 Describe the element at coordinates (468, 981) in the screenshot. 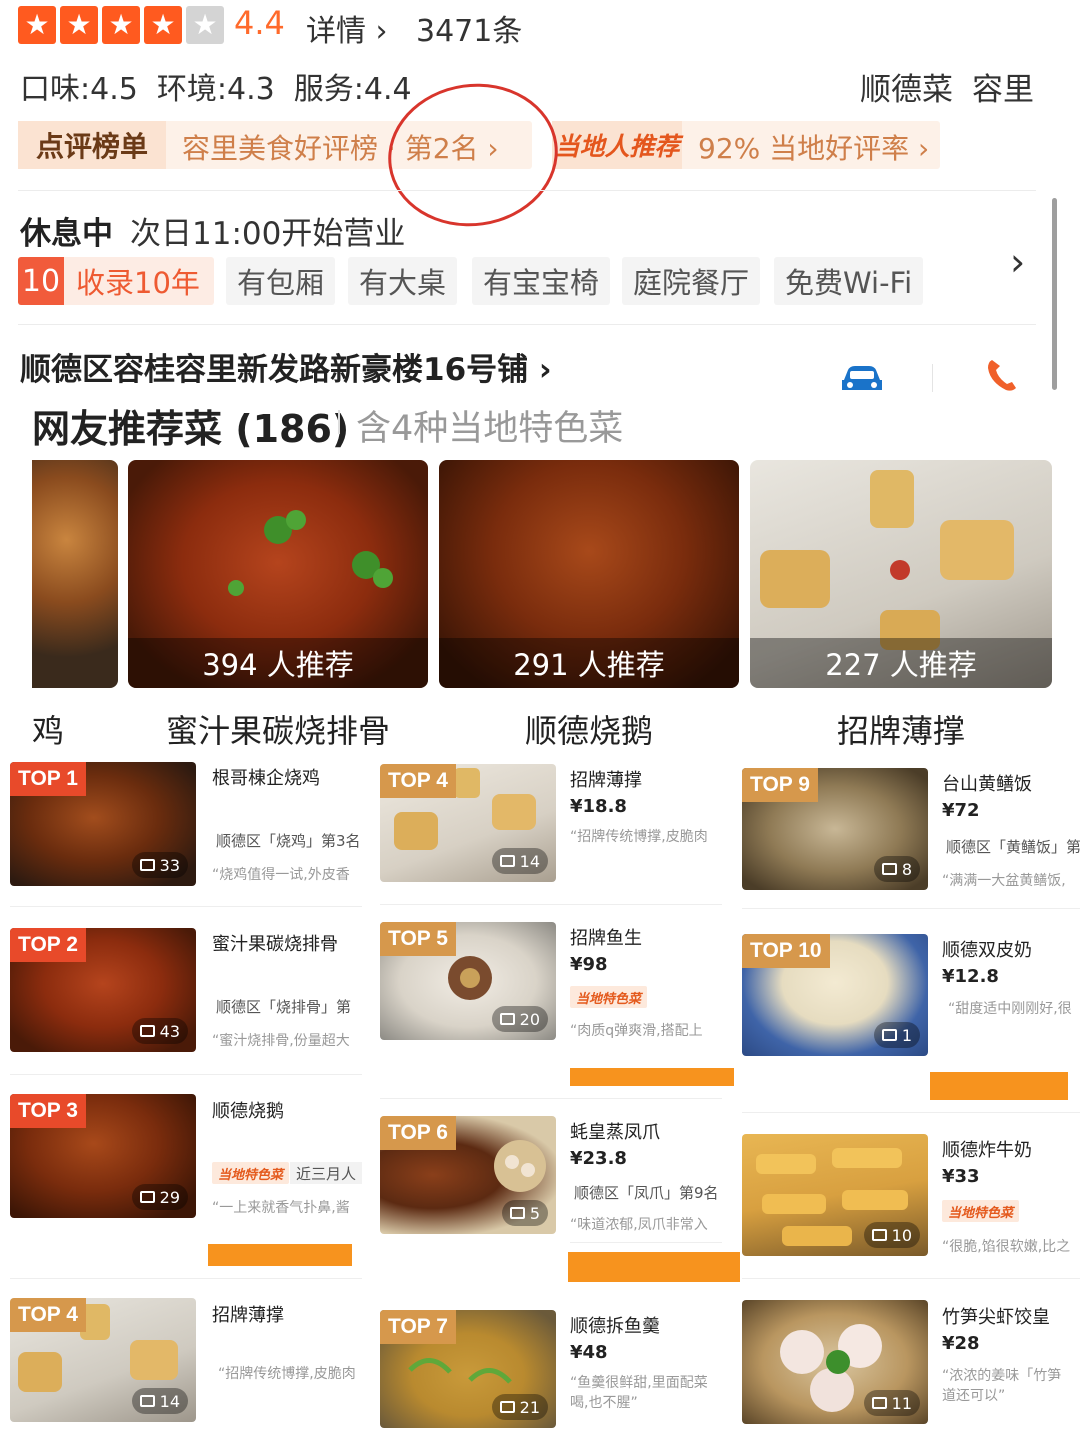

I see `dish-thumbnail: TOP 5 20` at that location.